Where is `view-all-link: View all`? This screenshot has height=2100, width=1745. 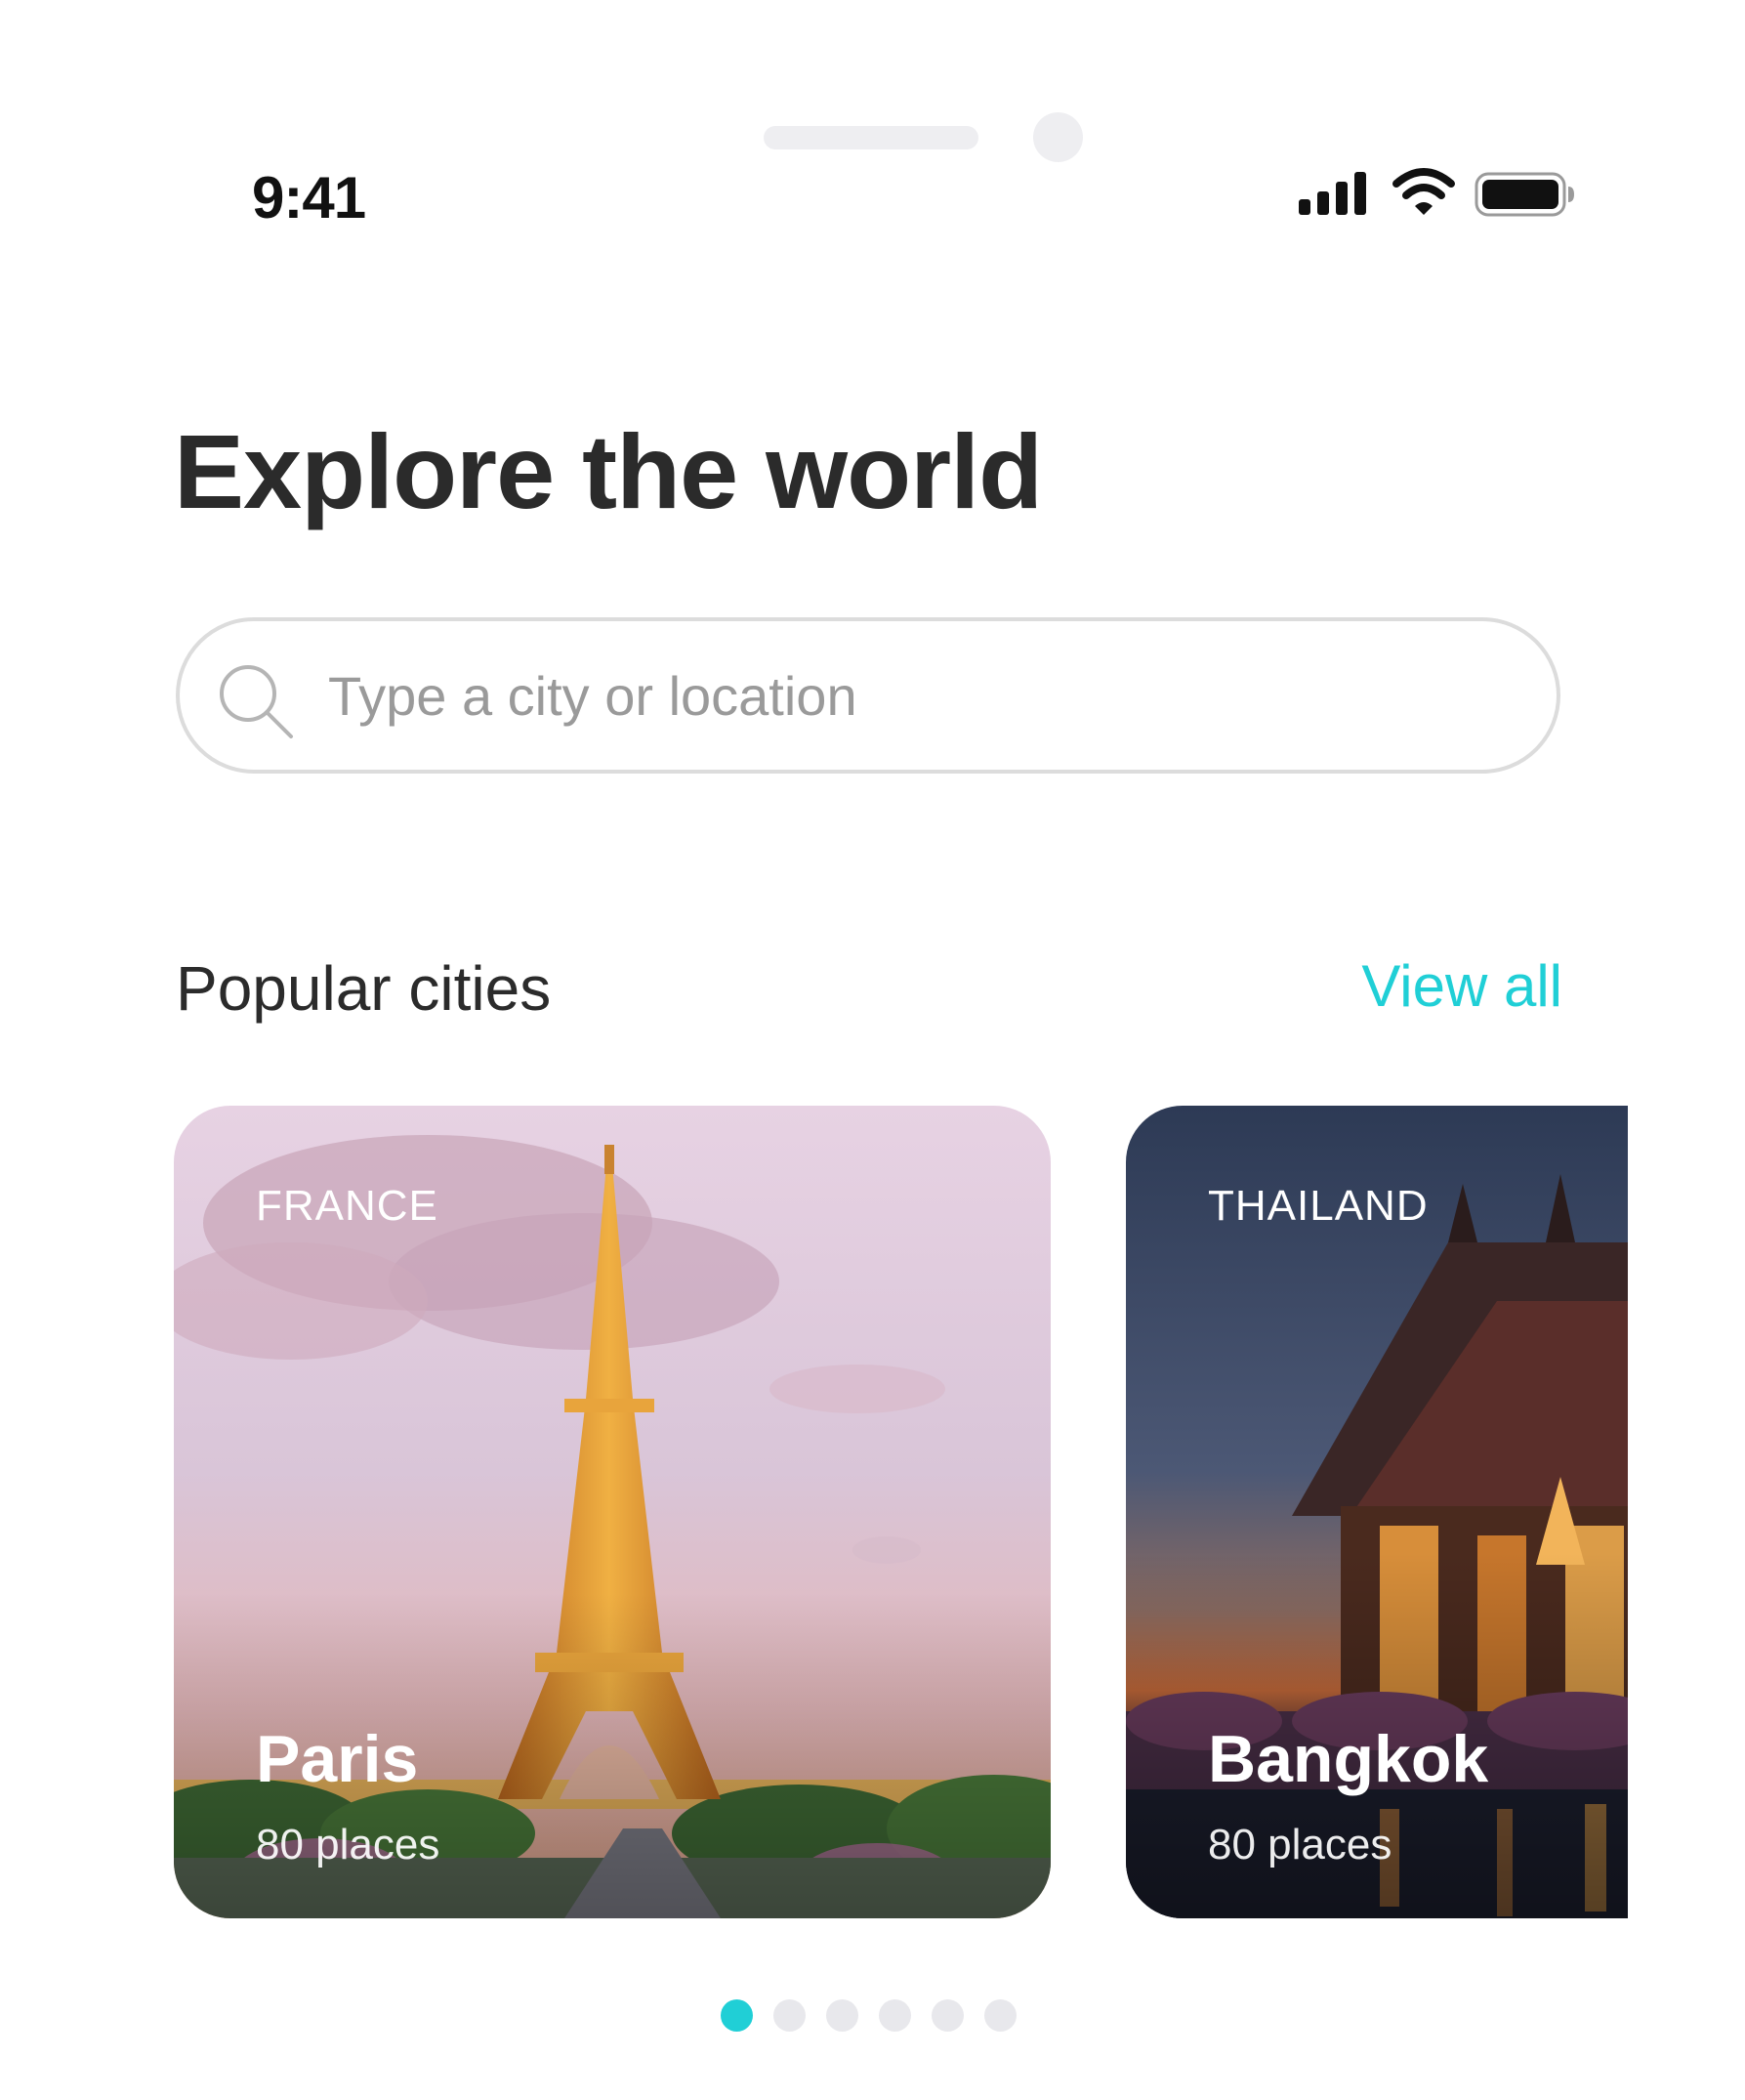 view-all-link: View all is located at coordinates (1461, 986).